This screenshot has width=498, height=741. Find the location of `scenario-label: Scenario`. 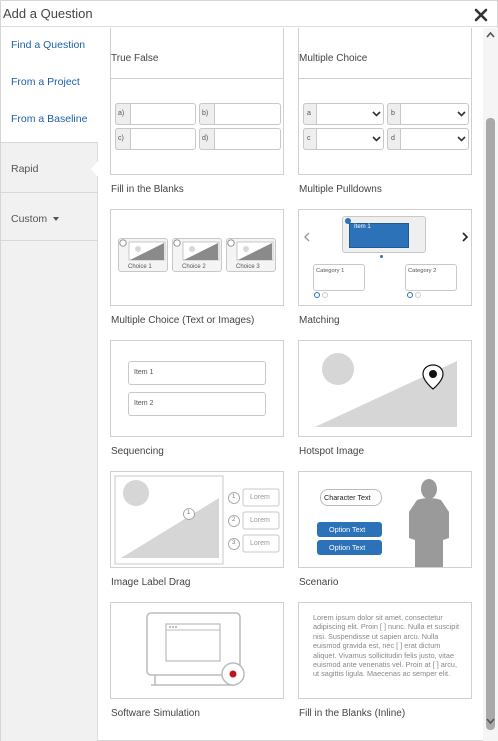

scenario-label: Scenario is located at coordinates (318, 582).